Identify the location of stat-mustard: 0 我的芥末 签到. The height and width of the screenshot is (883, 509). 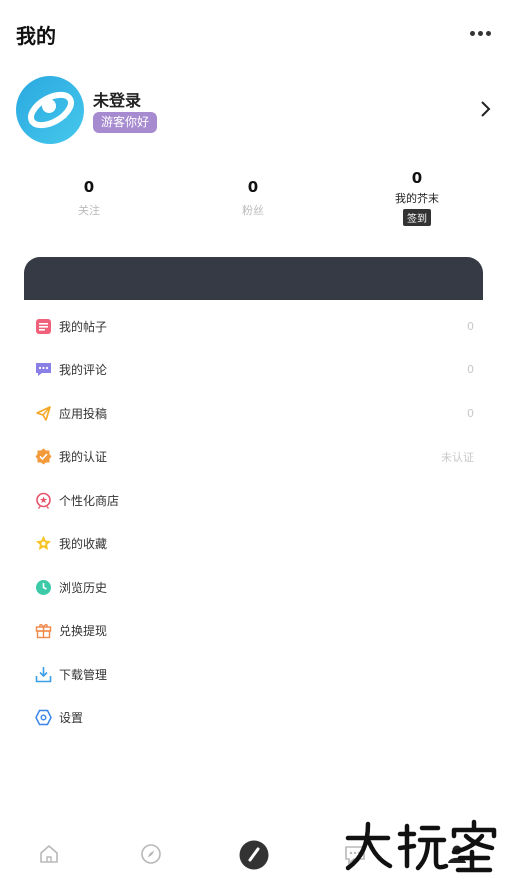
(417, 197).